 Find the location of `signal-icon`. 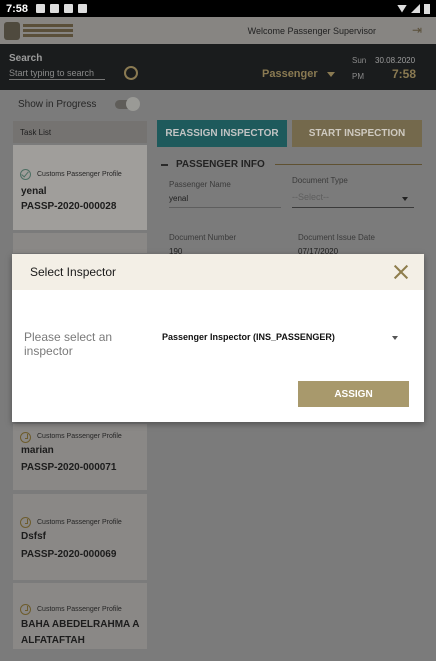

signal-icon is located at coordinates (415, 8).